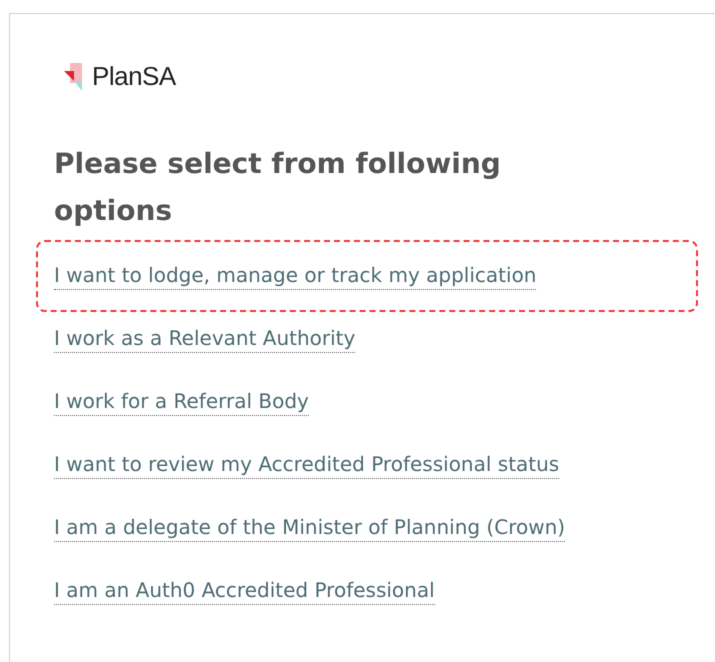  Describe the element at coordinates (295, 276) in the screenshot. I see `option-link: I want to lodge, manage or track my application` at that location.